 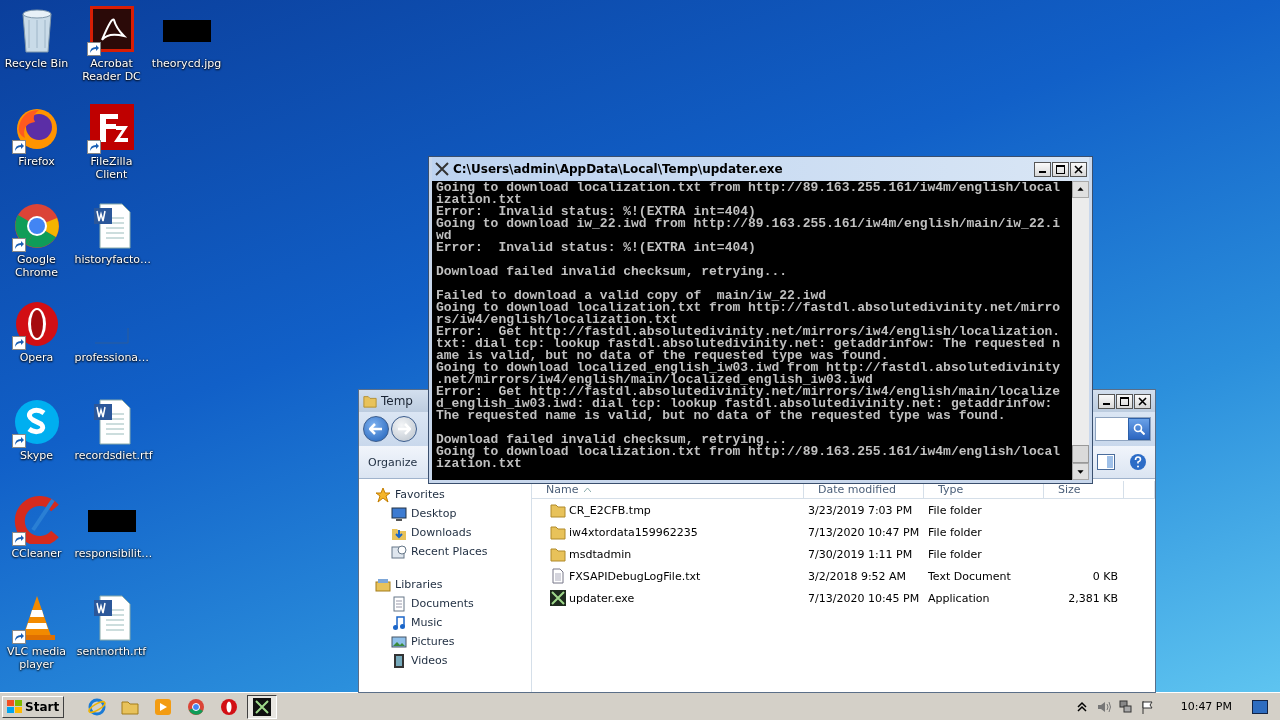 I want to click on desktop-icon-label: VLC media player, so click(x=37, y=658).